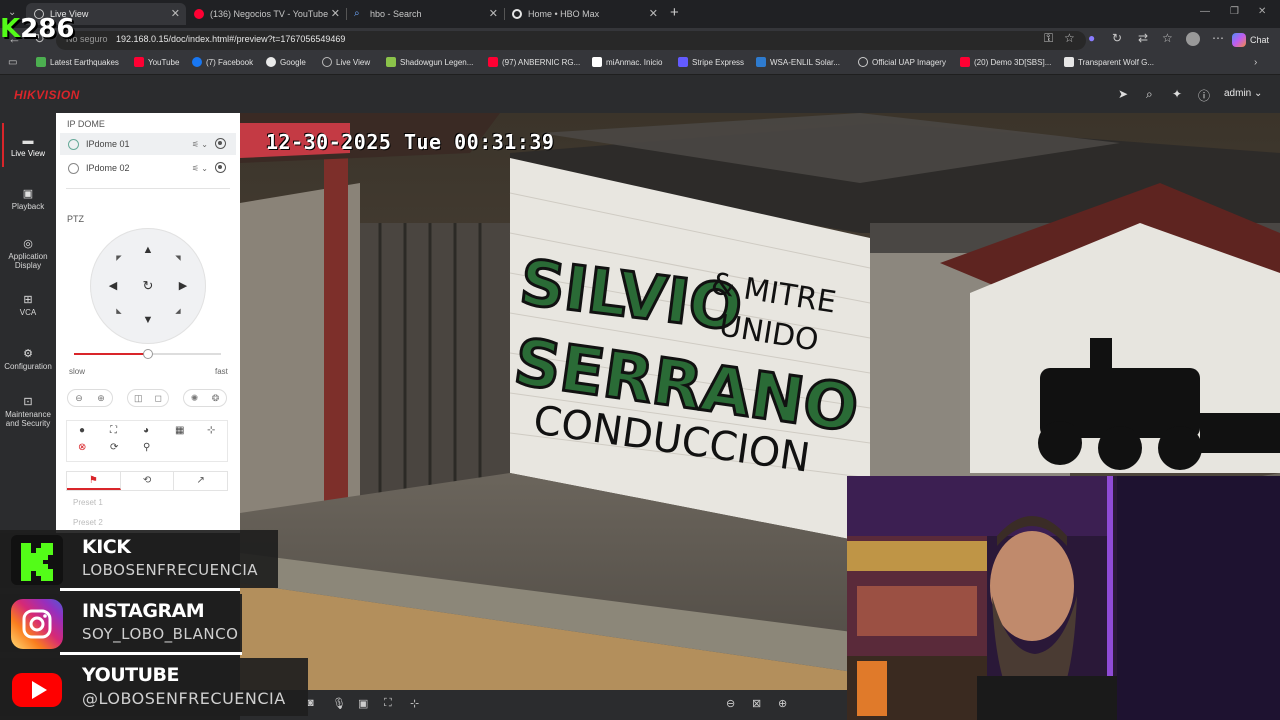 This screenshot has width=1280, height=720. Describe the element at coordinates (158, 398) in the screenshot. I see `focus-far-icon: ◻` at that location.